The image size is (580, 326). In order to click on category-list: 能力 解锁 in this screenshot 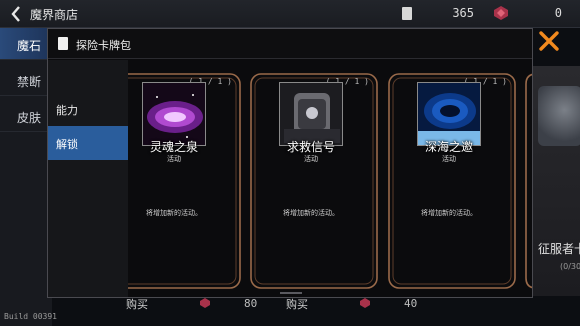, I will do `click(88, 178)`.